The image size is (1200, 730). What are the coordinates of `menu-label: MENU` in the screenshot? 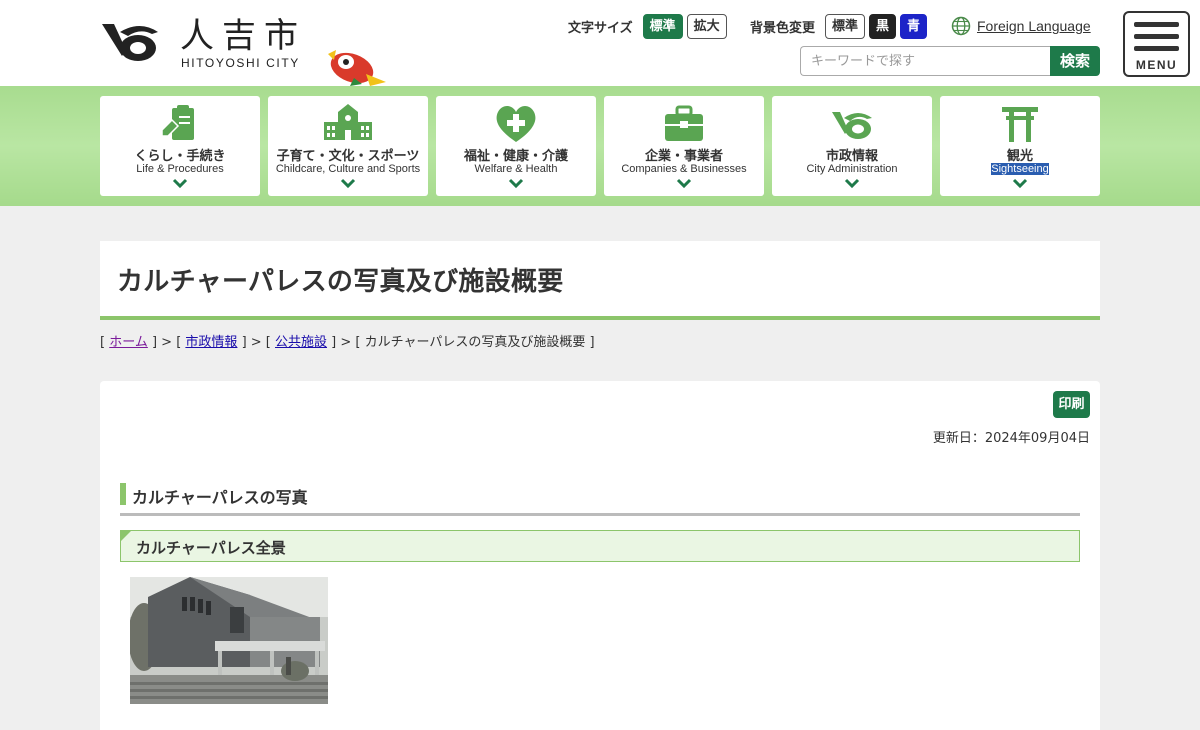 It's located at (1156, 65).